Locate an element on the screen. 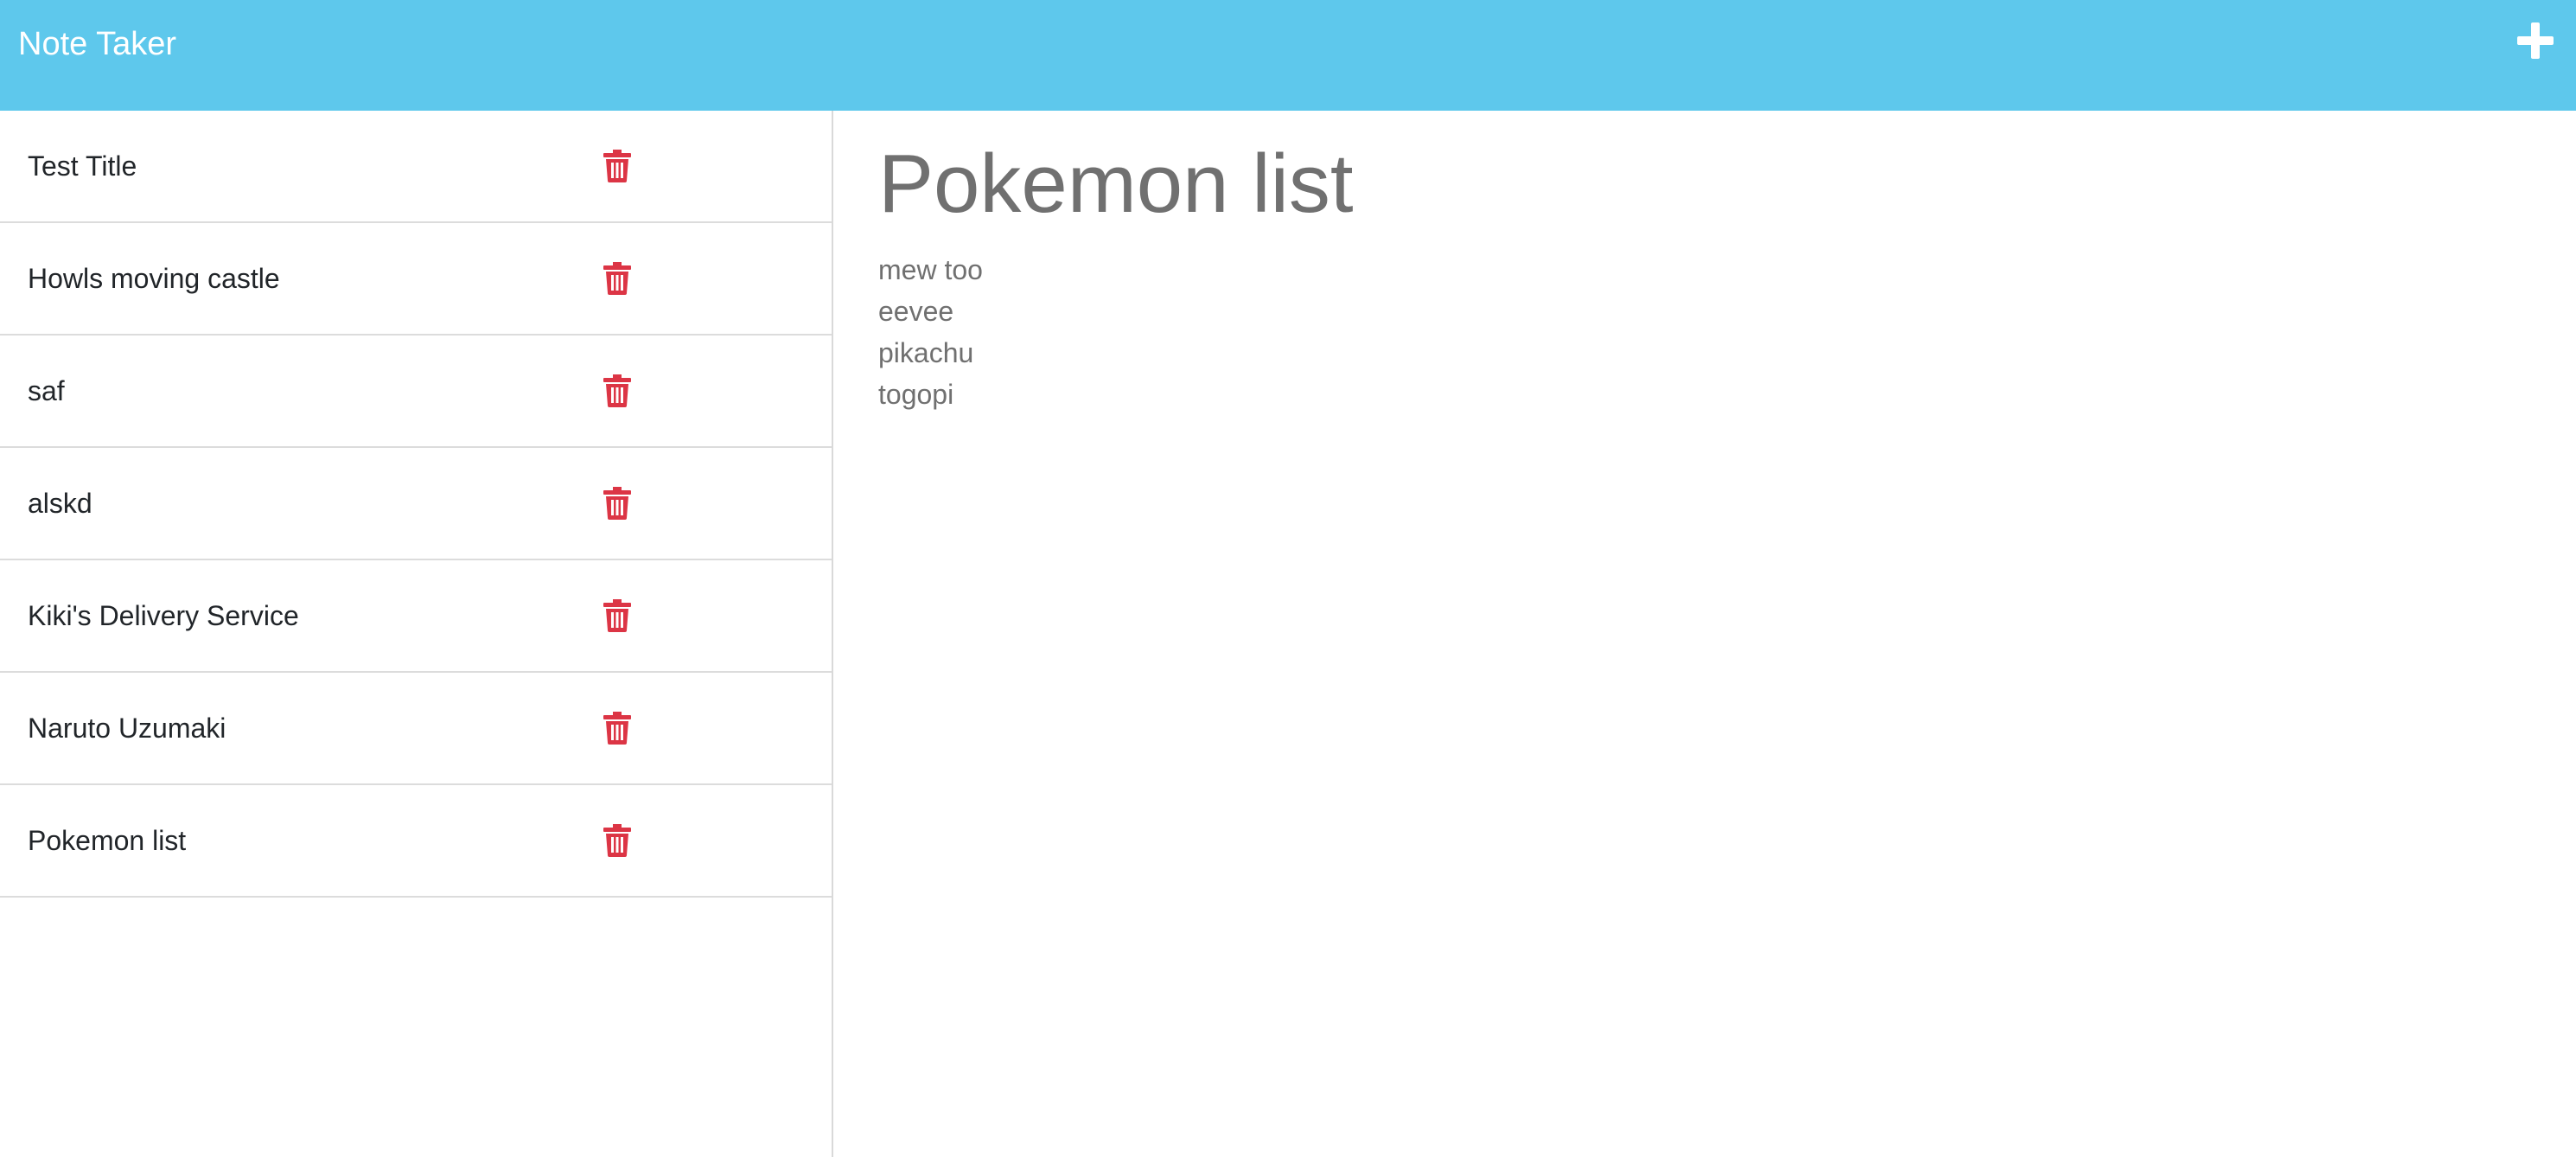 This screenshot has height=1157, width=2576. note-text-line: eevee is located at coordinates (916, 311).